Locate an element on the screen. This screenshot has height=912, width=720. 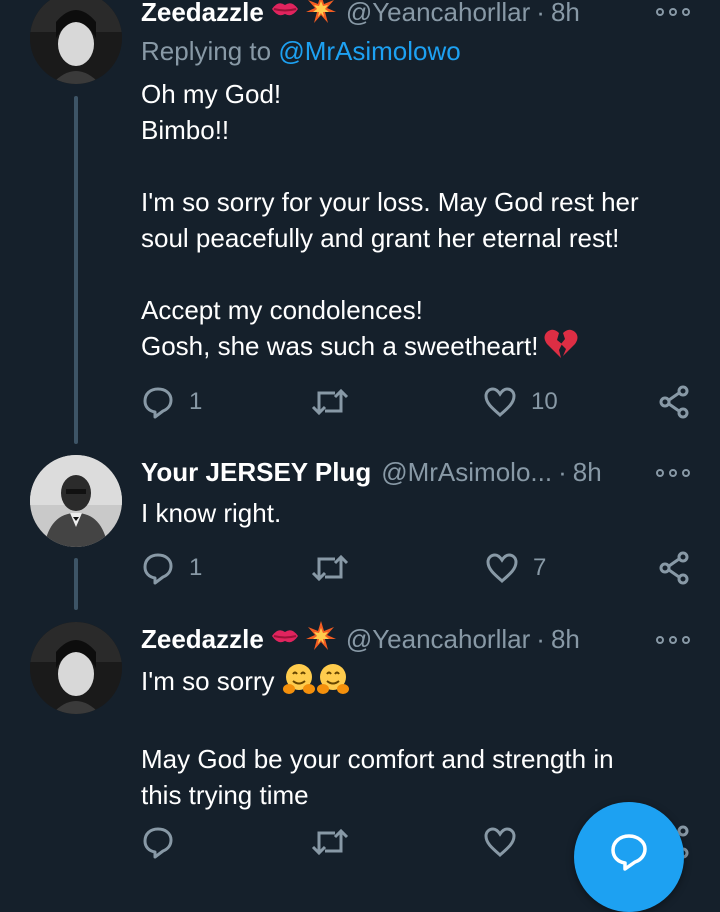
compose-button is located at coordinates (629, 857).